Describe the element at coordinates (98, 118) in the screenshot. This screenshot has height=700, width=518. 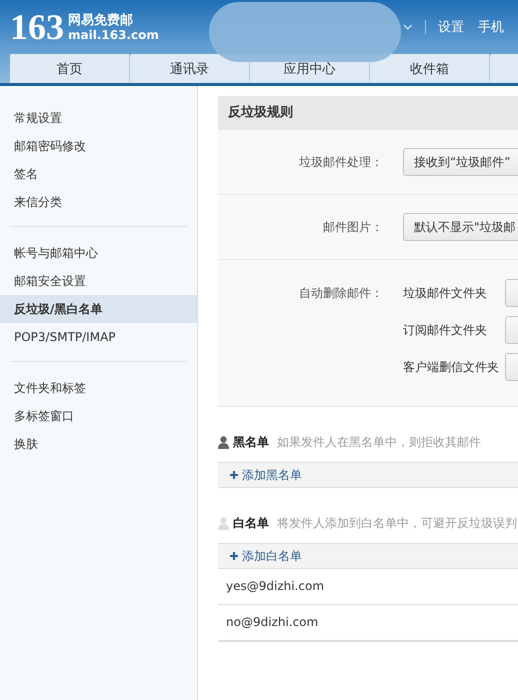
I see `sidebar-item: 常规设置` at that location.